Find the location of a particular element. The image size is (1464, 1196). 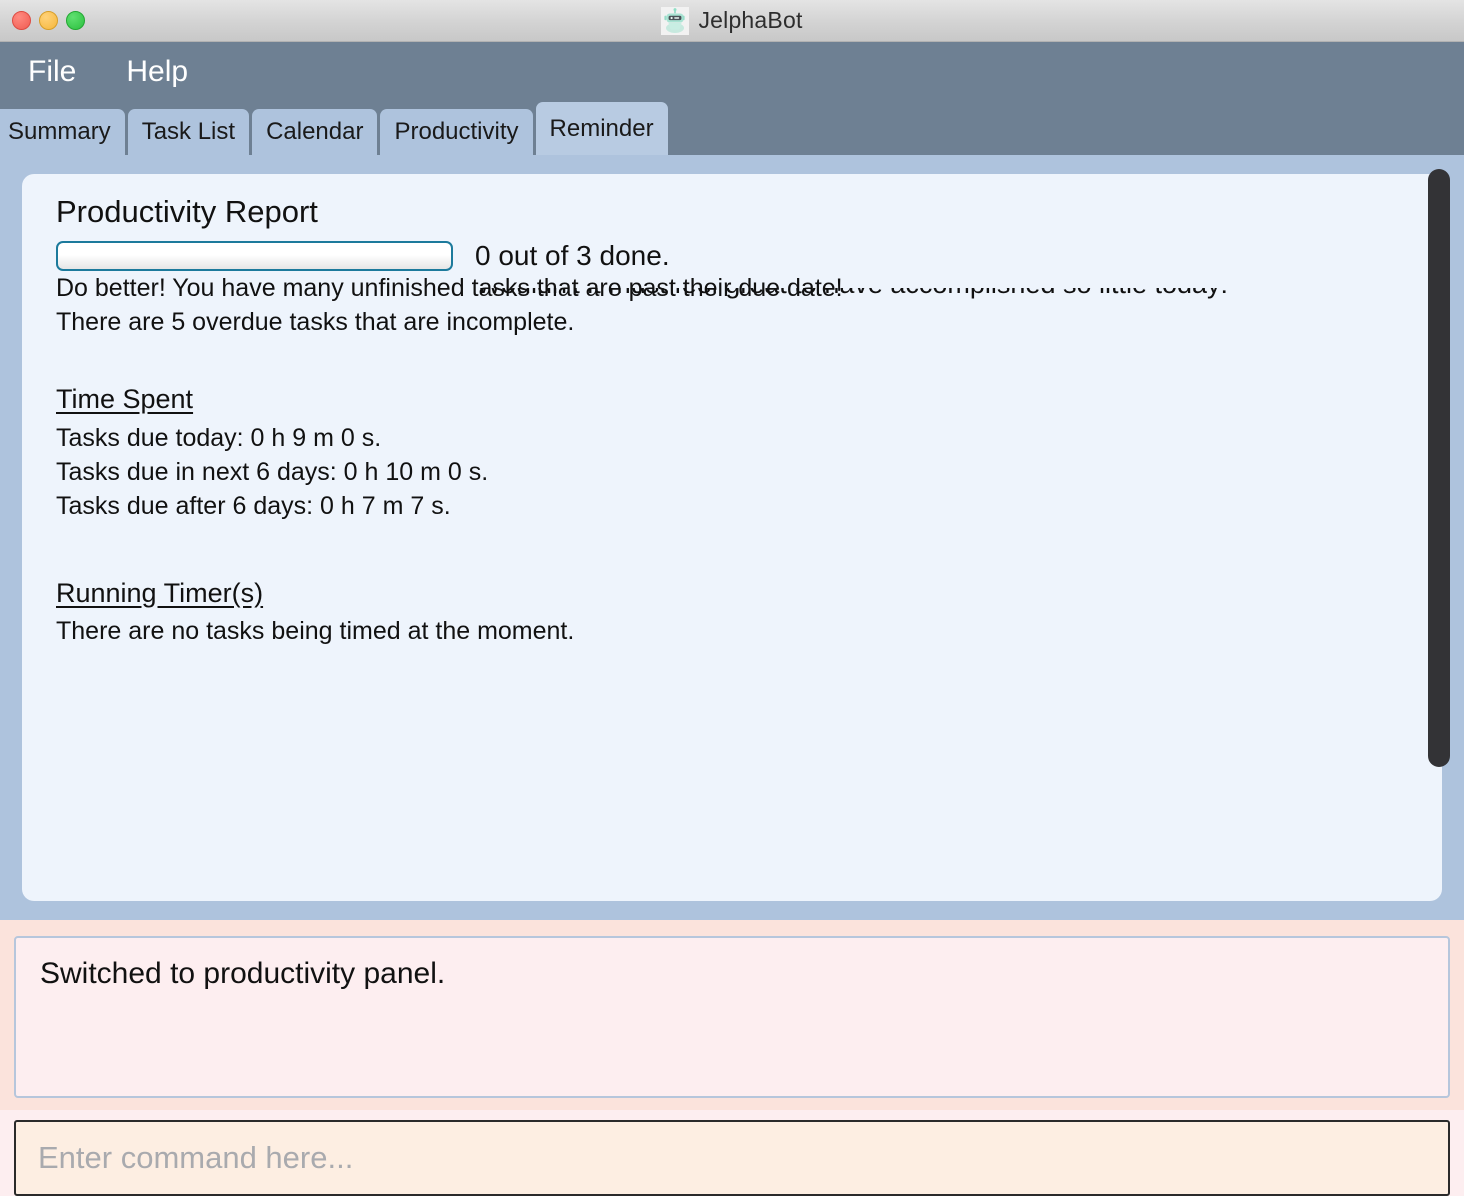

page-title: Productivity Report is located at coordinates (187, 211).